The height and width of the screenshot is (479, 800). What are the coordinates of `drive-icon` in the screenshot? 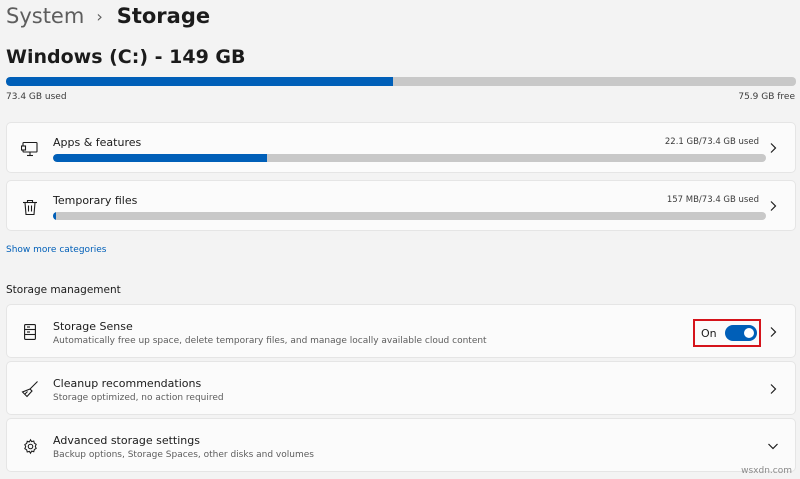 It's located at (30, 332).